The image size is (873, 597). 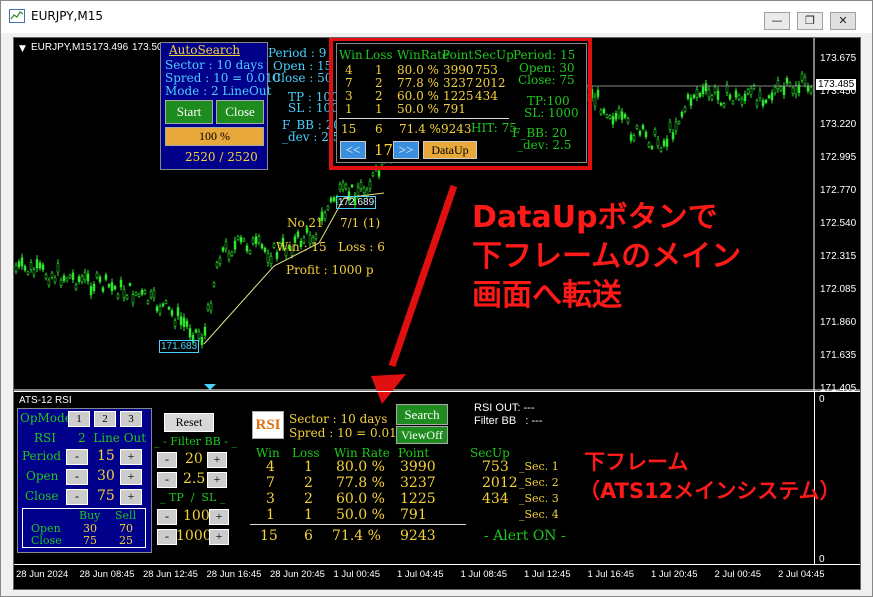 What do you see at coordinates (547, 574) in the screenshot?
I see `x-tick-label: 1 Jul 12:45` at bounding box center [547, 574].